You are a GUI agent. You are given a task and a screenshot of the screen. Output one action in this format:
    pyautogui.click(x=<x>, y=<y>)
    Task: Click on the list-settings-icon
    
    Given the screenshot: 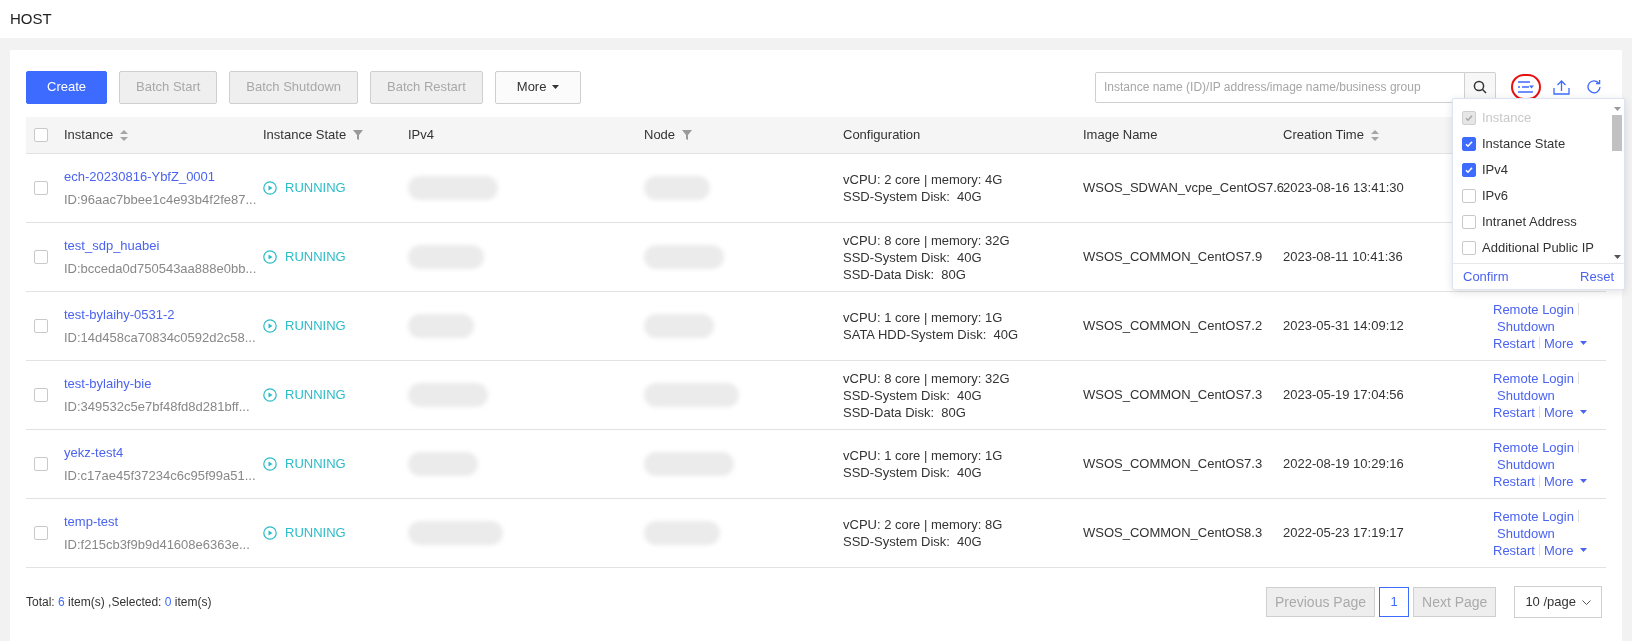 What is the action you would take?
    pyautogui.click(x=1526, y=87)
    